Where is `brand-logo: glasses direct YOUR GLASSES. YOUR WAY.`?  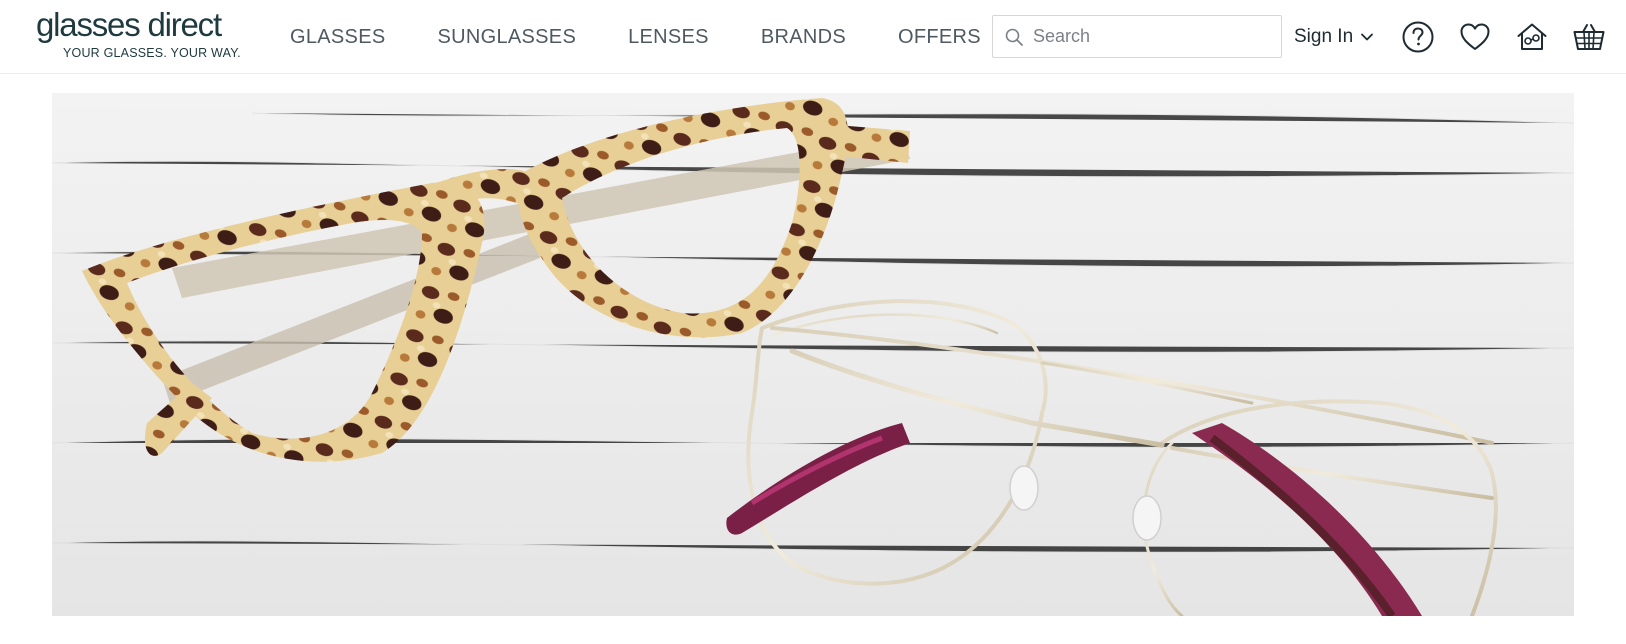
brand-logo: glasses direct YOUR GLASSES. YOUR WAY. is located at coordinates (138, 36).